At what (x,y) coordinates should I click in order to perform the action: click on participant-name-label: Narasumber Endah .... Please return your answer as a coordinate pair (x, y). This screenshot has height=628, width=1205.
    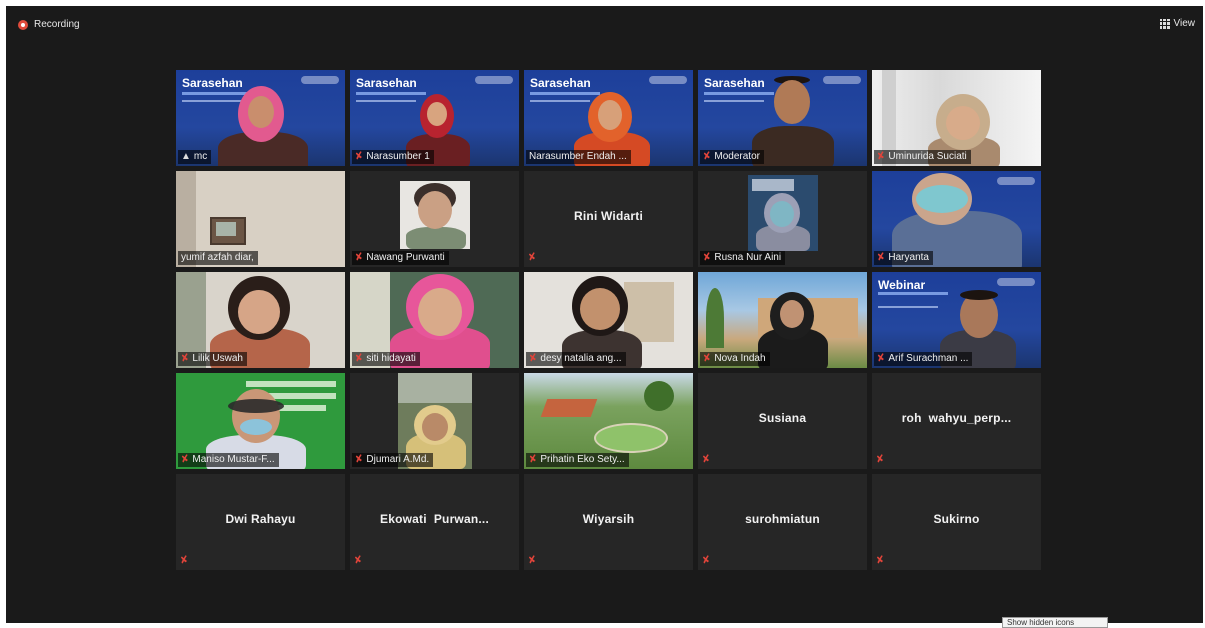
    Looking at the image, I should click on (578, 157).